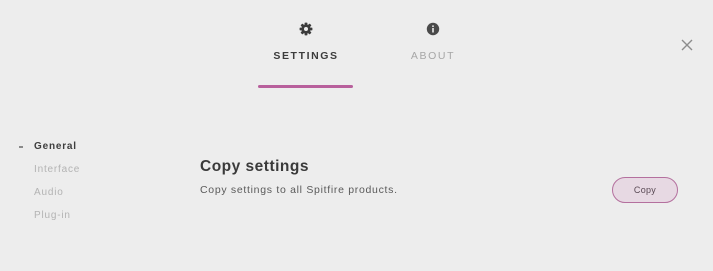  What do you see at coordinates (299, 190) in the screenshot?
I see `section-description: Copy settings to all Spitfire products.` at bounding box center [299, 190].